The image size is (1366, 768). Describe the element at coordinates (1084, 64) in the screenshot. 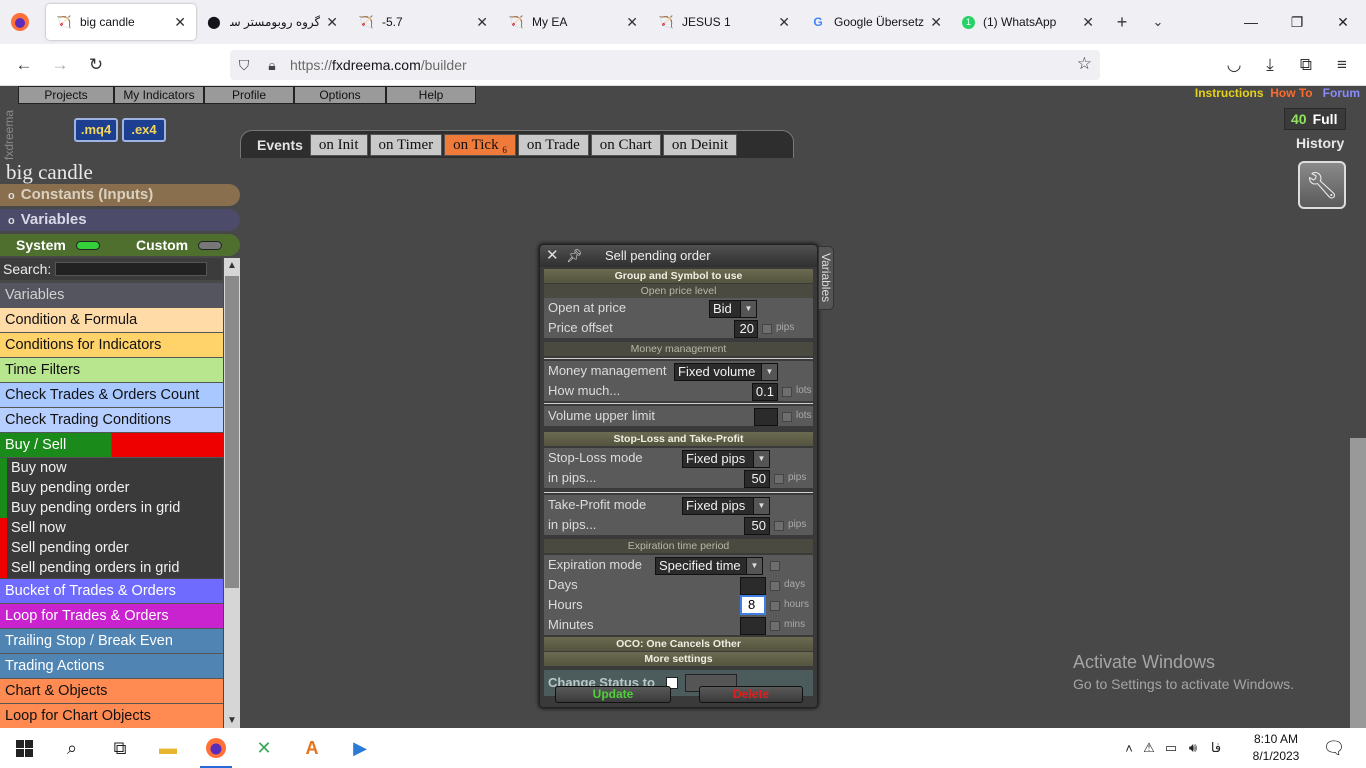

I see `bookmark-star-icon: ☆` at that location.